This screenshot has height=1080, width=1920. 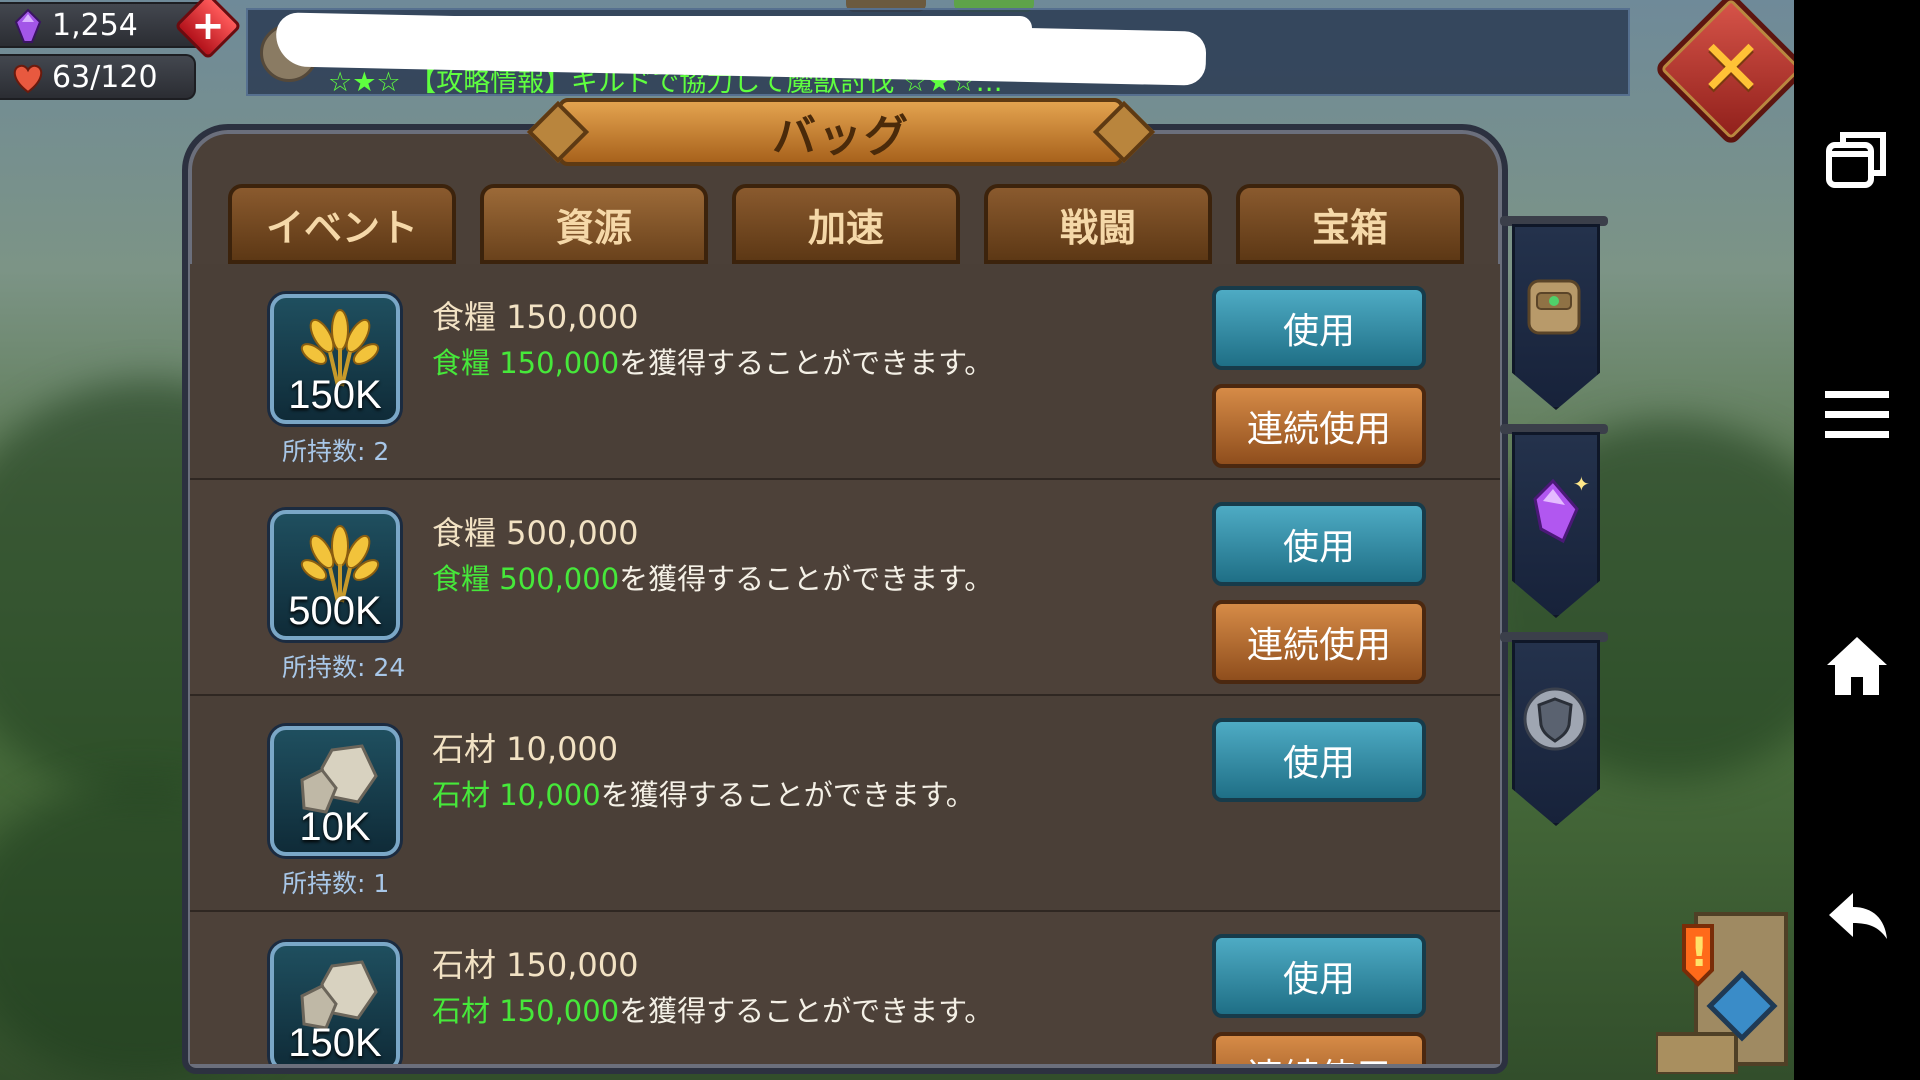 I want to click on gem-count: 1,254, so click(x=95, y=25).